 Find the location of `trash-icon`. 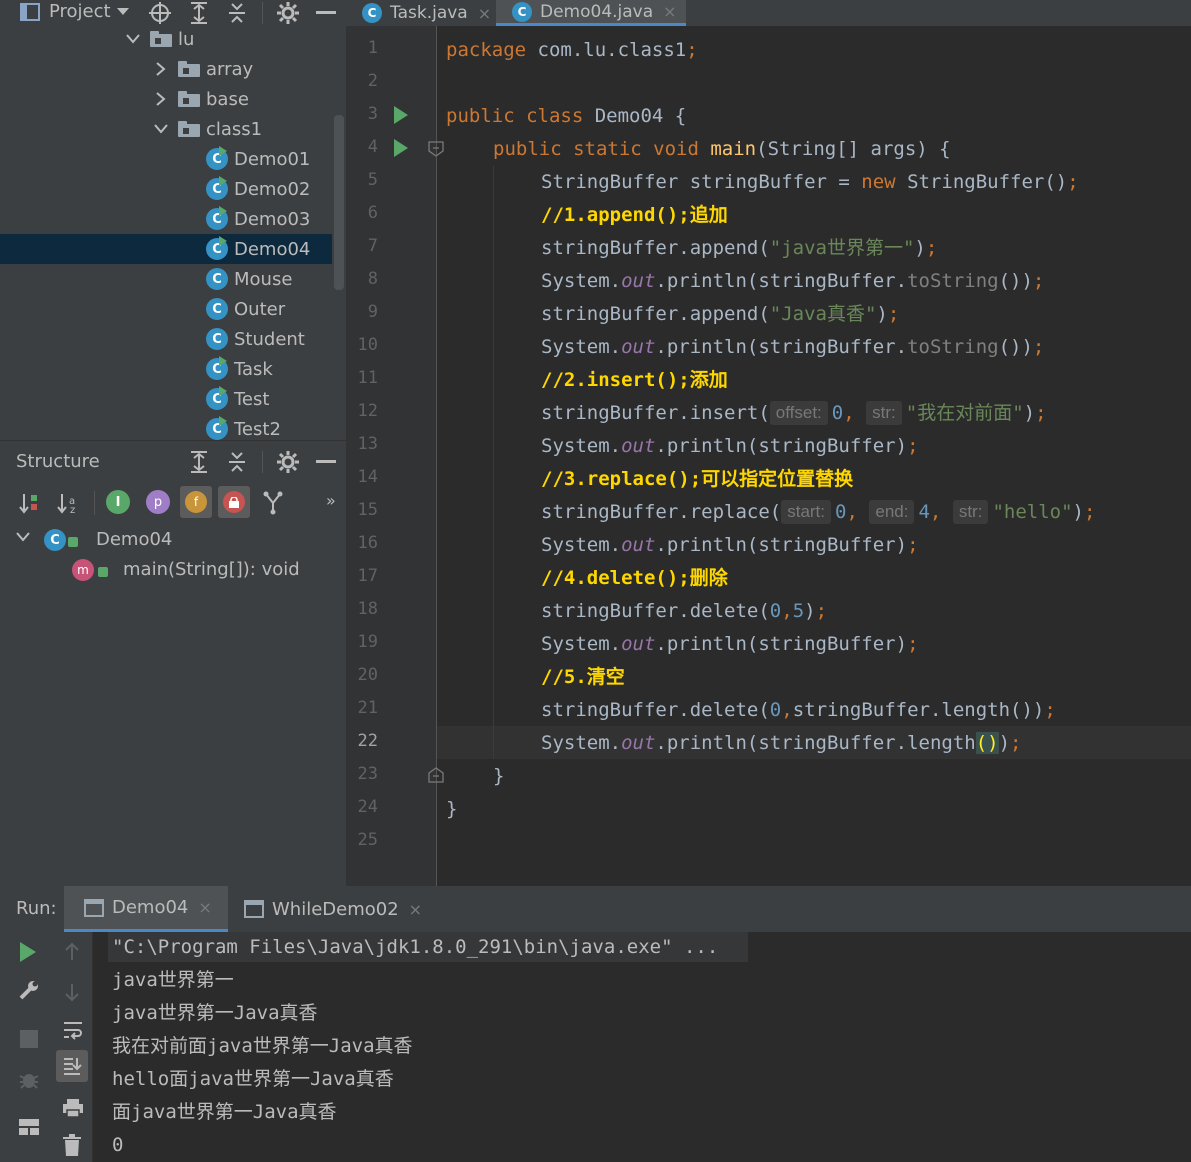

trash-icon is located at coordinates (72, 1145).